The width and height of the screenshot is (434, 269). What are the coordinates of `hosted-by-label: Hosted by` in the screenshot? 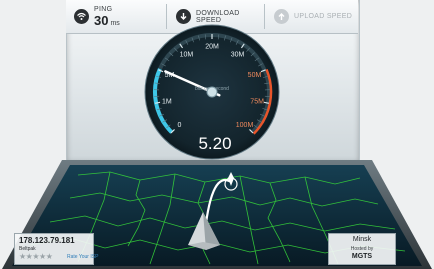 It's located at (362, 249).